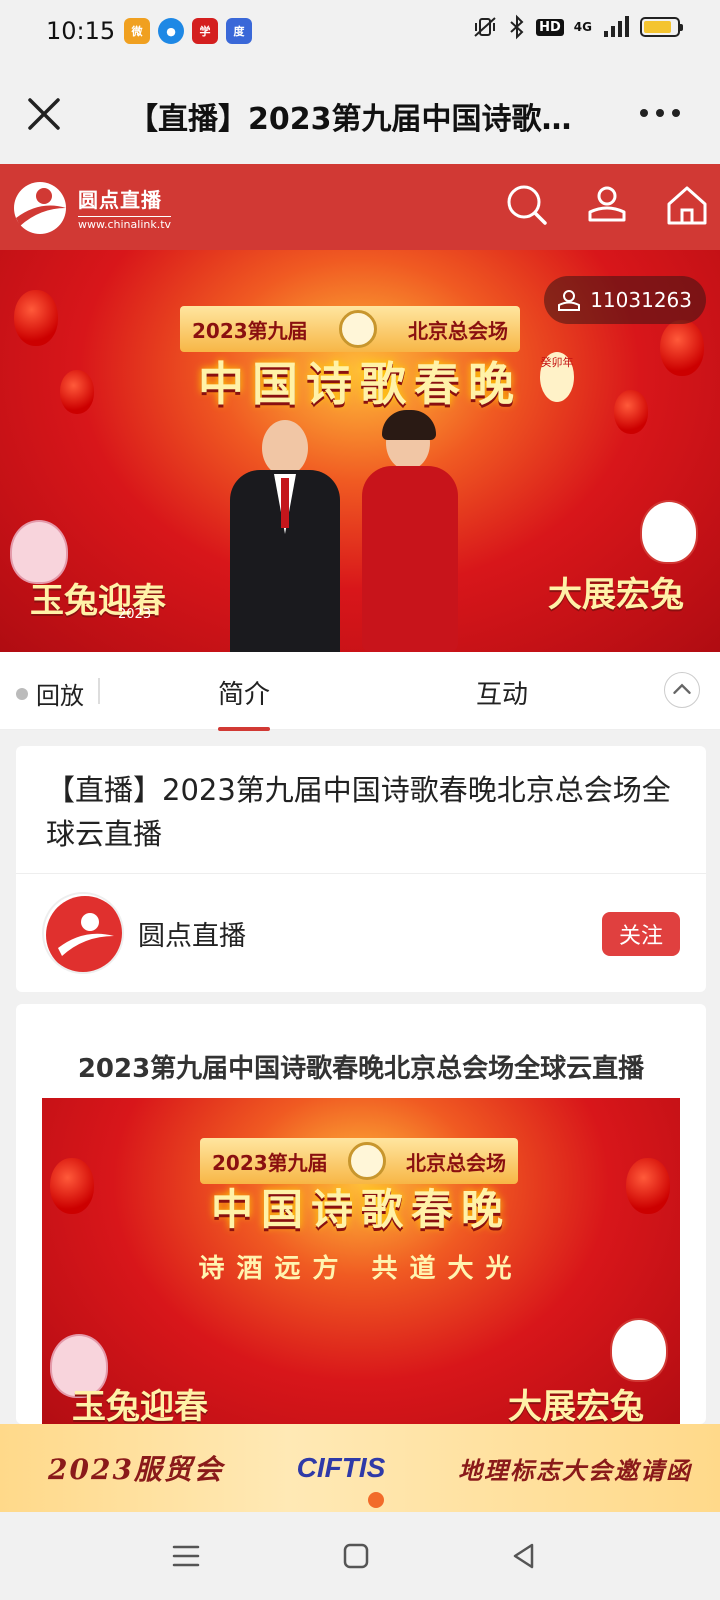 The image size is (720, 1600). What do you see at coordinates (341, 1467) in the screenshot?
I see `ciftis-logo: CIFTIS` at bounding box center [341, 1467].